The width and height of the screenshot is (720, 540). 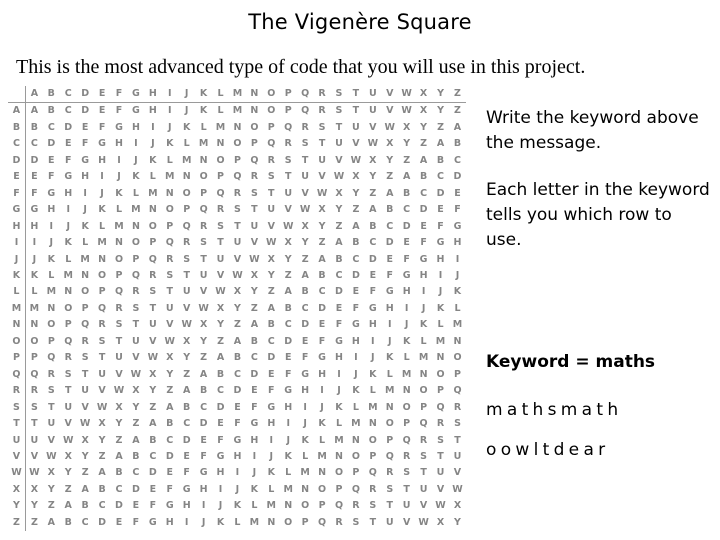 What do you see at coordinates (554, 410) in the screenshot?
I see `keyword-letters-line: mathsmath` at bounding box center [554, 410].